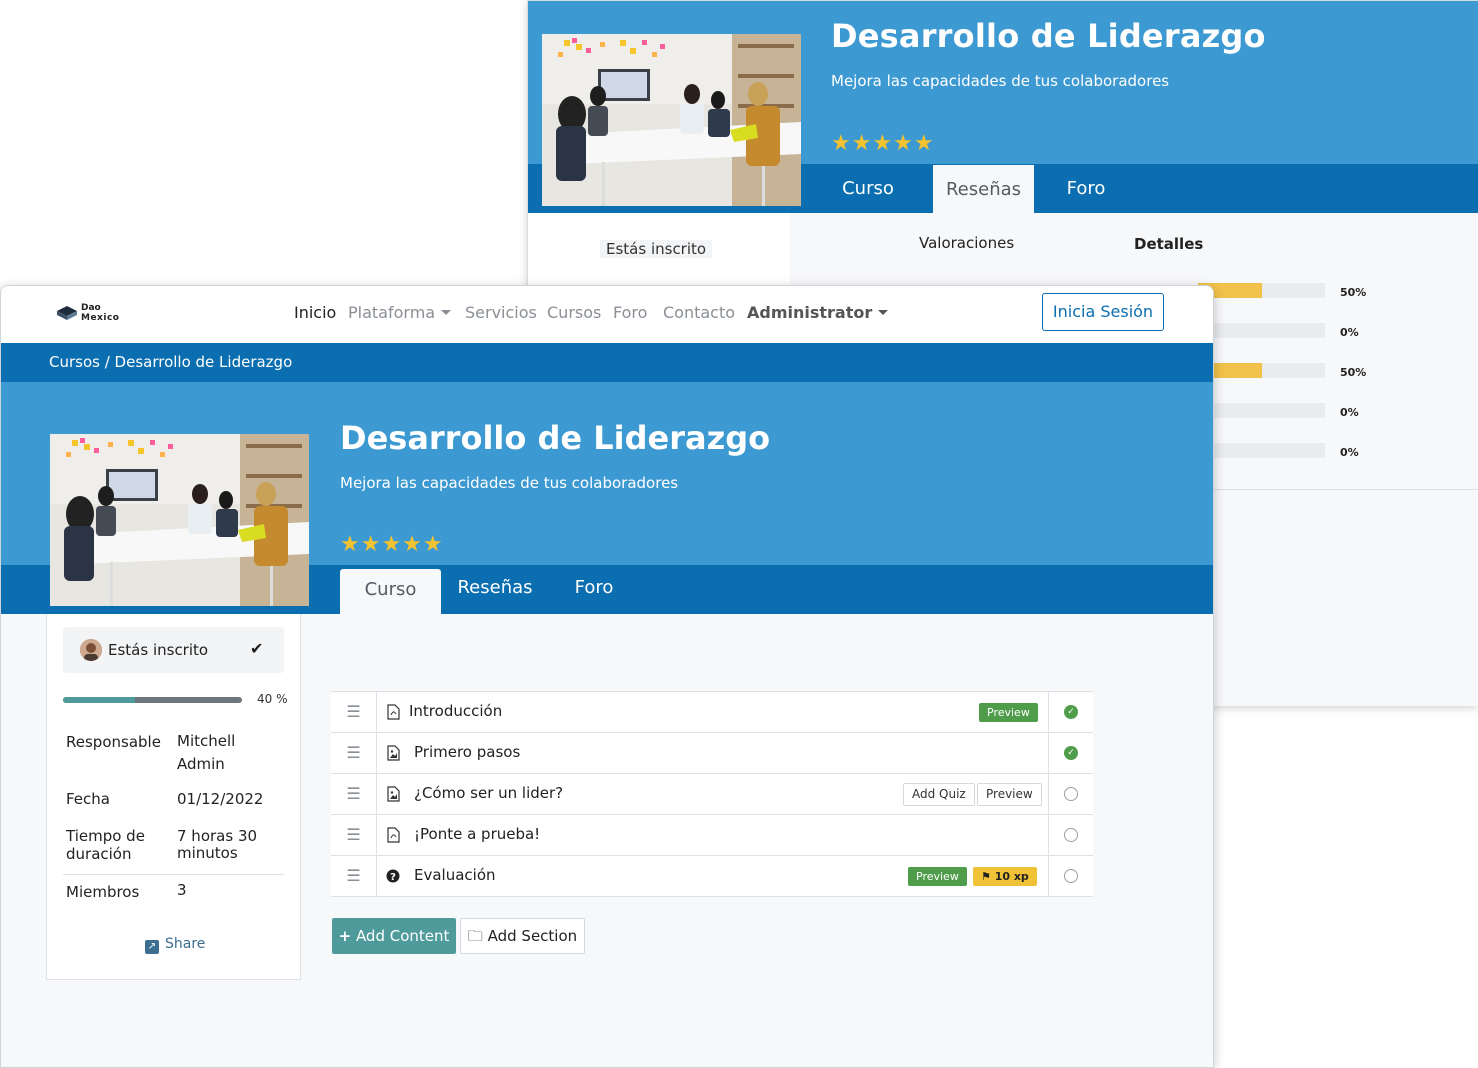 Image resolution: width=1478 pixels, height=1068 pixels. What do you see at coordinates (100, 318) in the screenshot?
I see `logo-text: Mexico` at bounding box center [100, 318].